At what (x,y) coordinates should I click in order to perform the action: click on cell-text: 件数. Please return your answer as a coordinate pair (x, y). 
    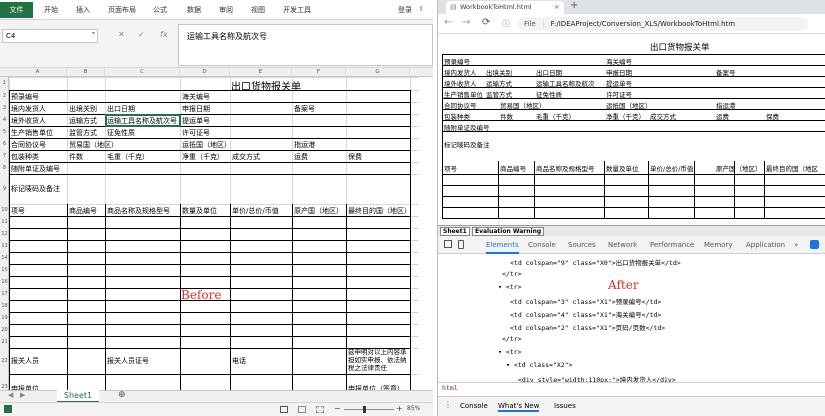
    Looking at the image, I should click on (506, 117).